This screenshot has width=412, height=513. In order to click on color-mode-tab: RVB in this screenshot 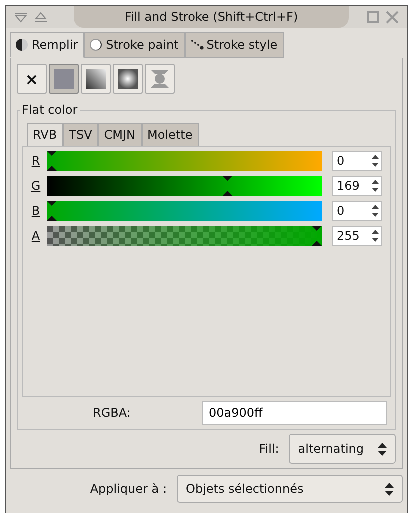, I will do `click(45, 135)`.